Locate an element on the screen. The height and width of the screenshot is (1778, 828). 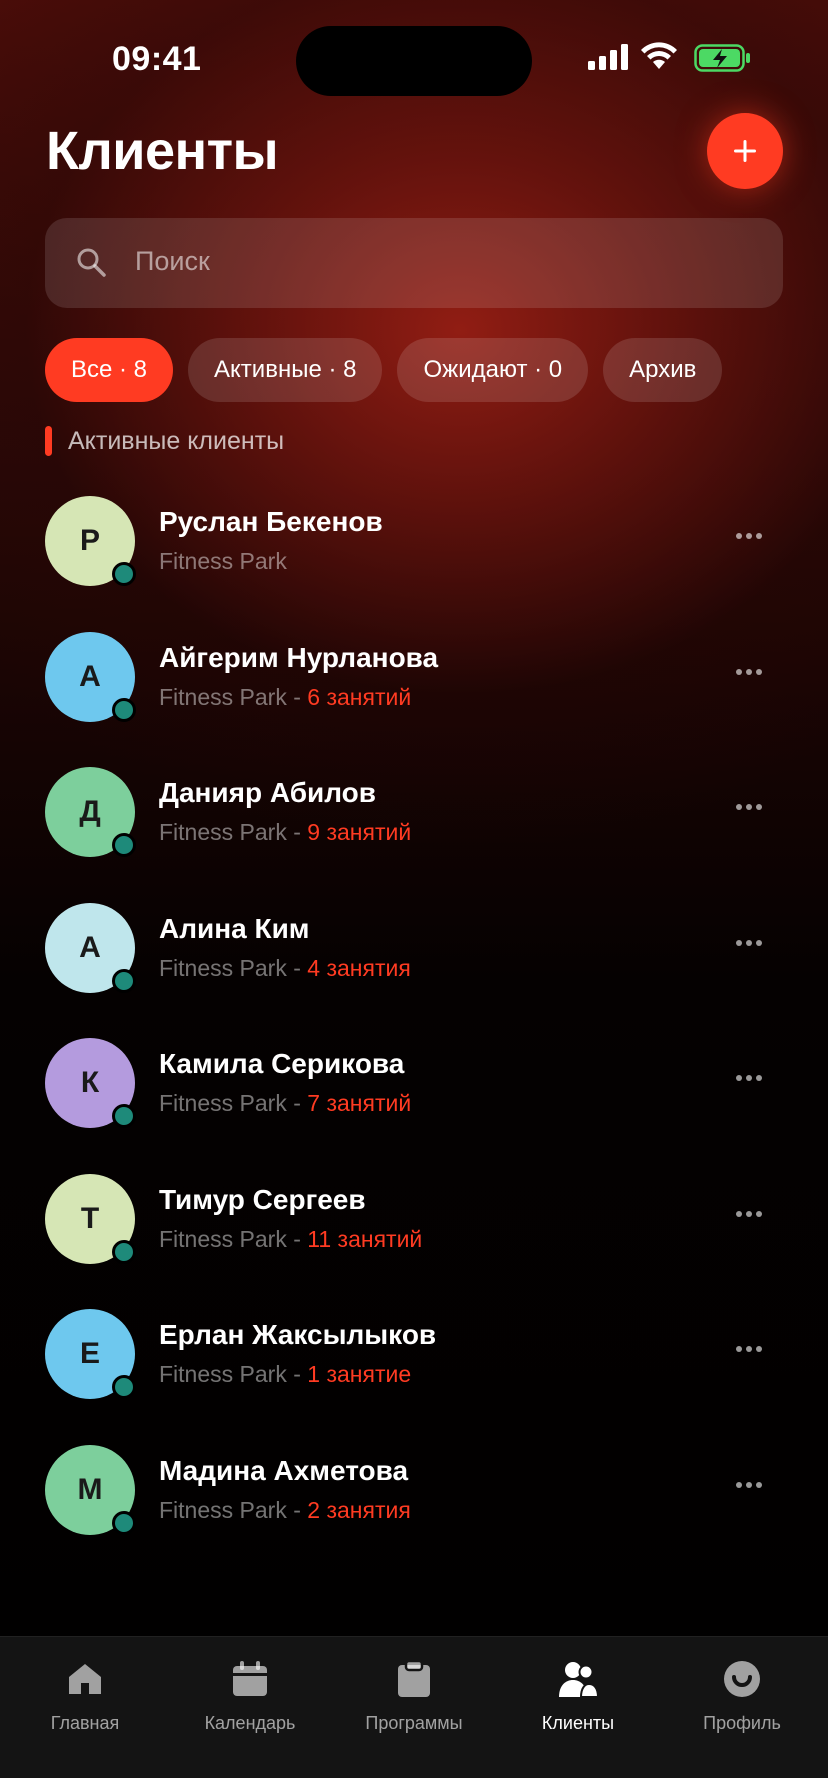
filter-chips: Все · 8 Активные · 8 Ожидают · 0 Архив is located at coordinates (384, 370).